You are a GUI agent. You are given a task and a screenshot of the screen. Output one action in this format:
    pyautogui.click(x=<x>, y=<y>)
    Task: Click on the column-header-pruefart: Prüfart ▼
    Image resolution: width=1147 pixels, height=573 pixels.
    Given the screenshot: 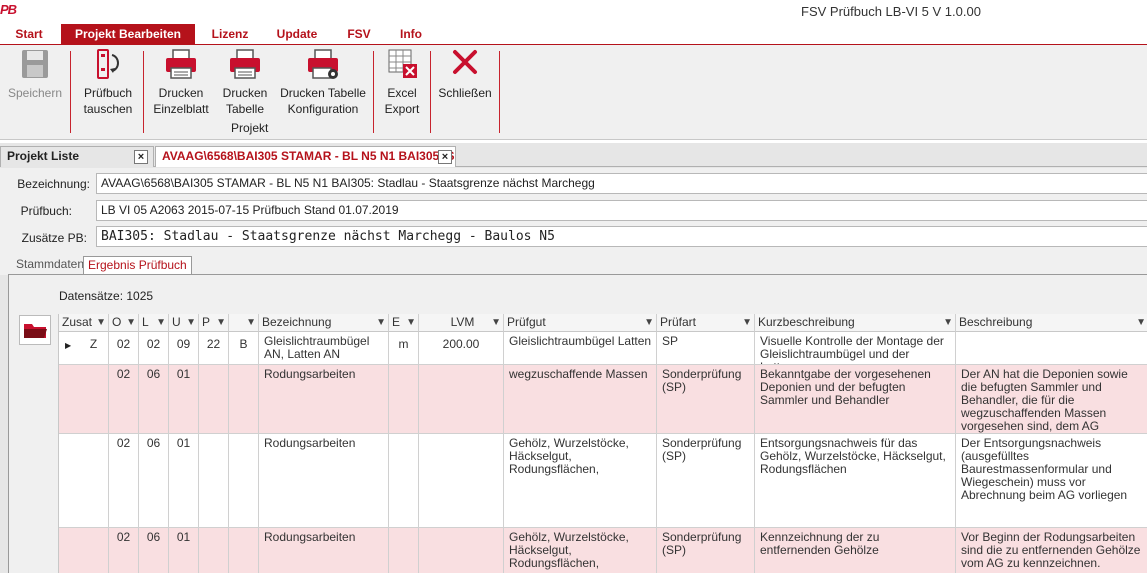 What is the action you would take?
    pyautogui.click(x=706, y=323)
    